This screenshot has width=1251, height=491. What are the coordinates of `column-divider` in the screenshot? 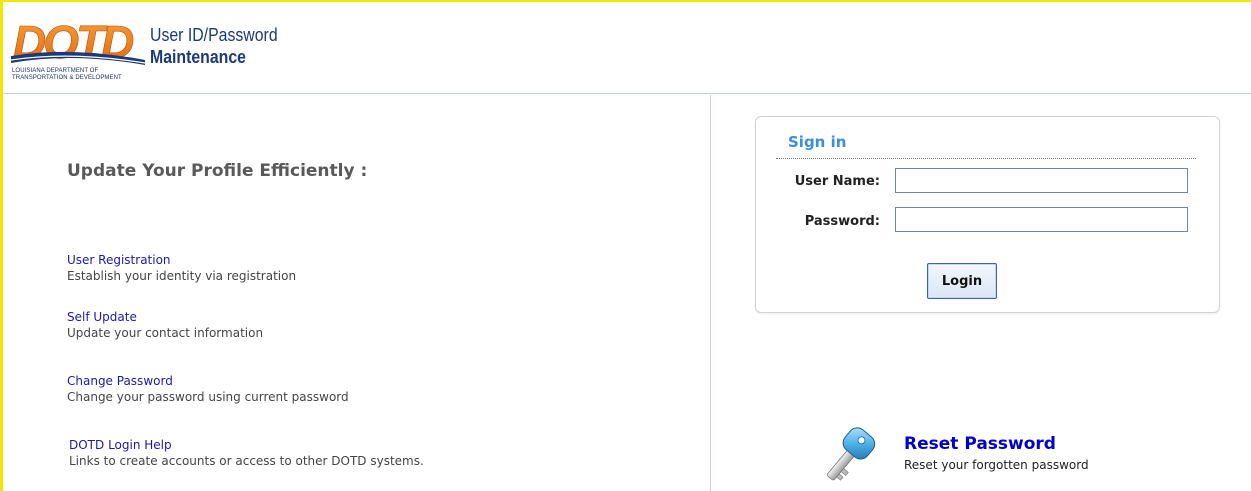 It's located at (710, 293).